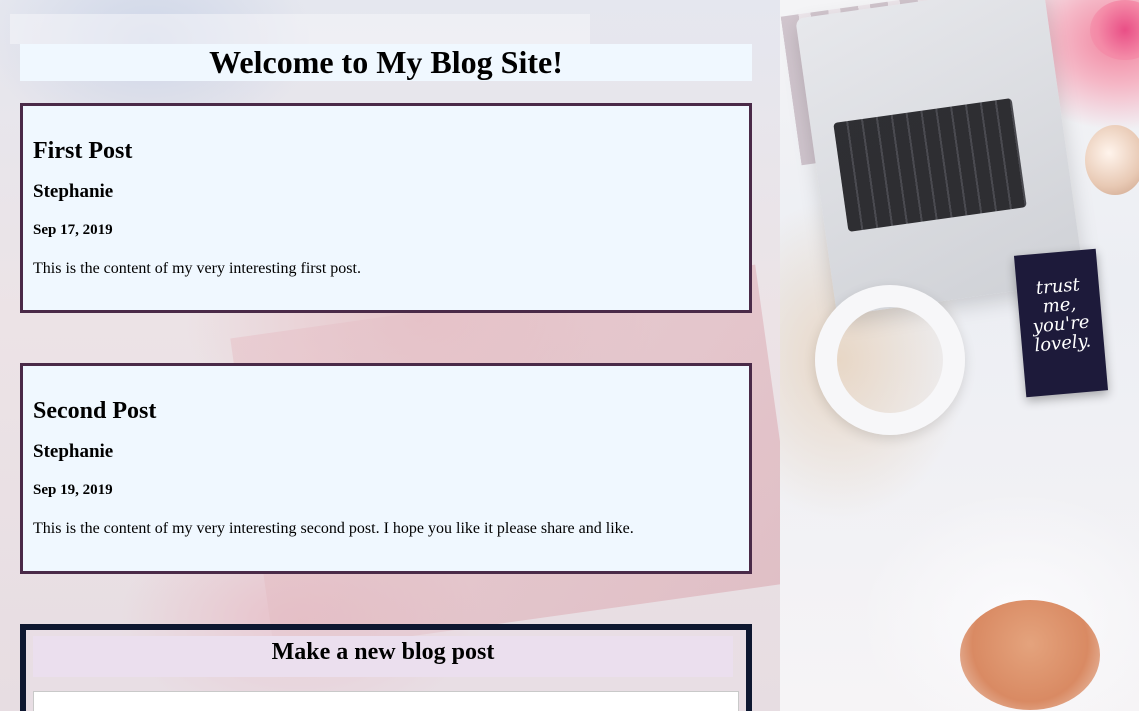  I want to click on background-headphones, so click(890, 360).